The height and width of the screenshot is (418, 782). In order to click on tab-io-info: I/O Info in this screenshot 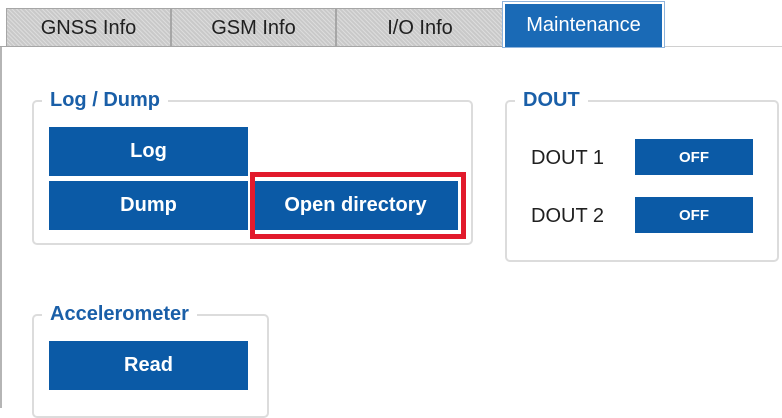, I will do `click(420, 27)`.